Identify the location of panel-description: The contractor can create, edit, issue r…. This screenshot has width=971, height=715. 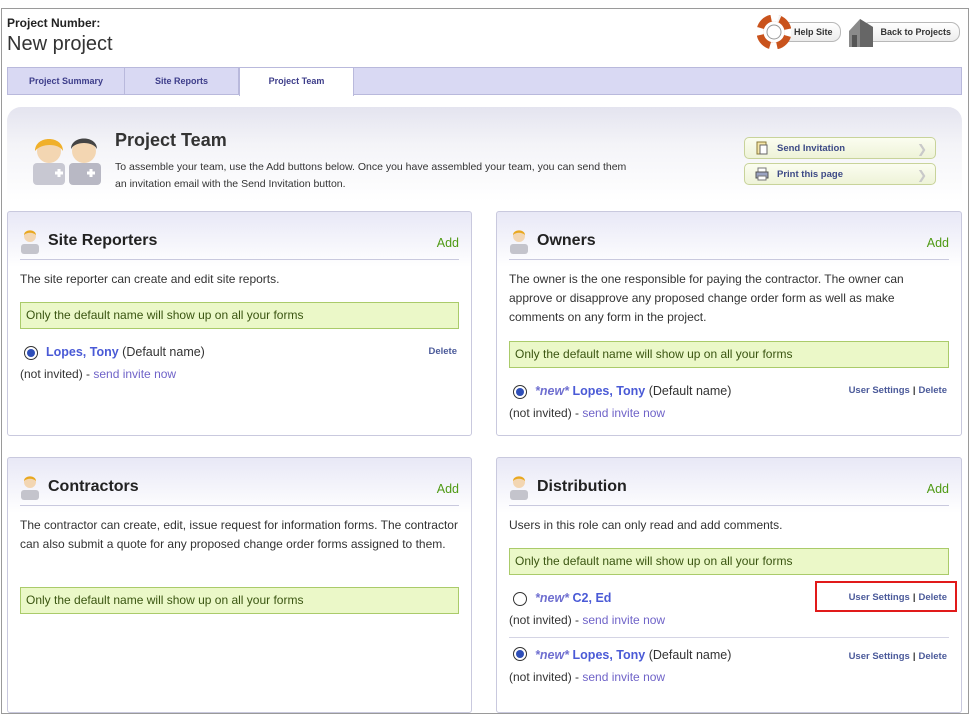
(239, 534).